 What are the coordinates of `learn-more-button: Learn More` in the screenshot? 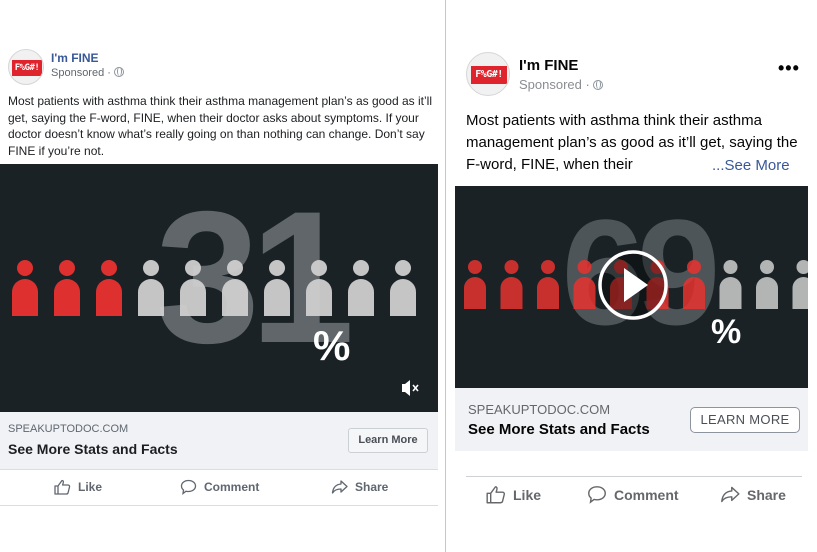 It's located at (388, 440).